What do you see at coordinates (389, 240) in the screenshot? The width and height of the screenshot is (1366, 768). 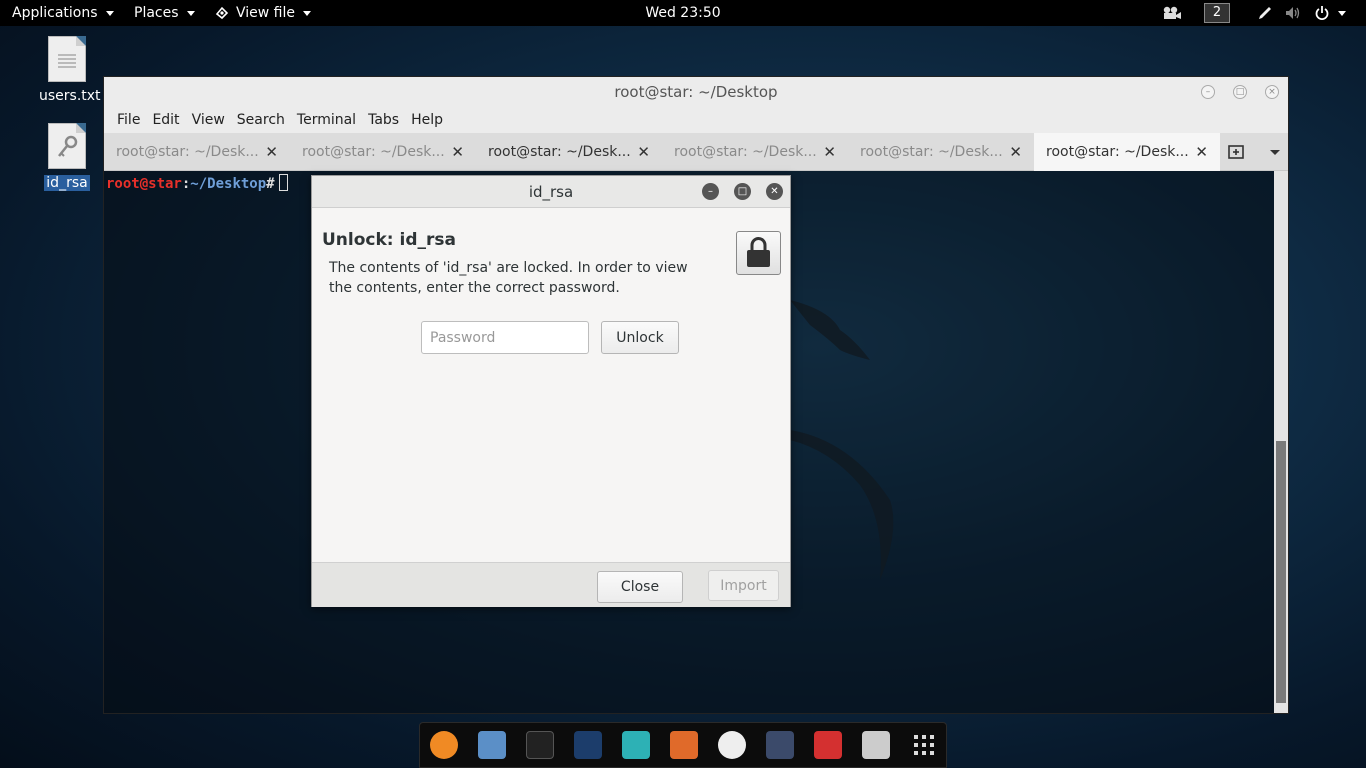 I see `dialog-heading: Unlock: id_rsa` at bounding box center [389, 240].